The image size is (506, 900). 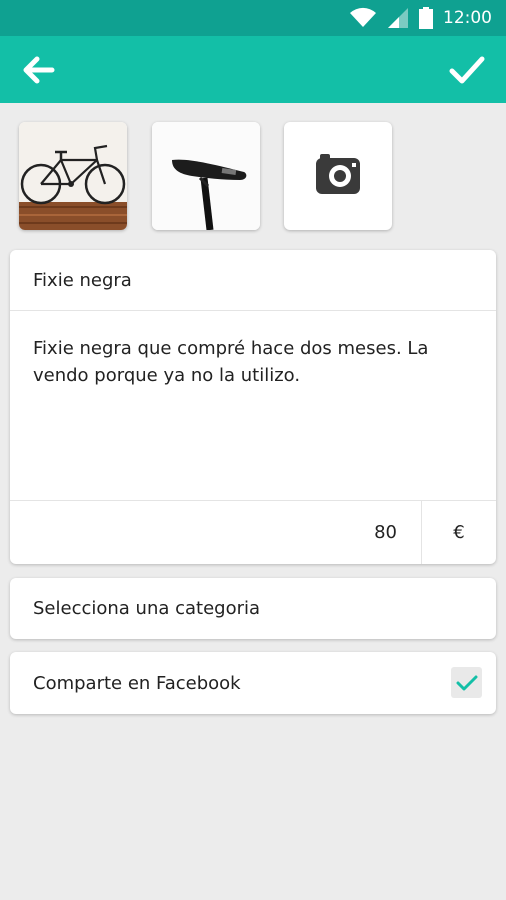 What do you see at coordinates (216, 532) in the screenshot?
I see `price-input: 80` at bounding box center [216, 532].